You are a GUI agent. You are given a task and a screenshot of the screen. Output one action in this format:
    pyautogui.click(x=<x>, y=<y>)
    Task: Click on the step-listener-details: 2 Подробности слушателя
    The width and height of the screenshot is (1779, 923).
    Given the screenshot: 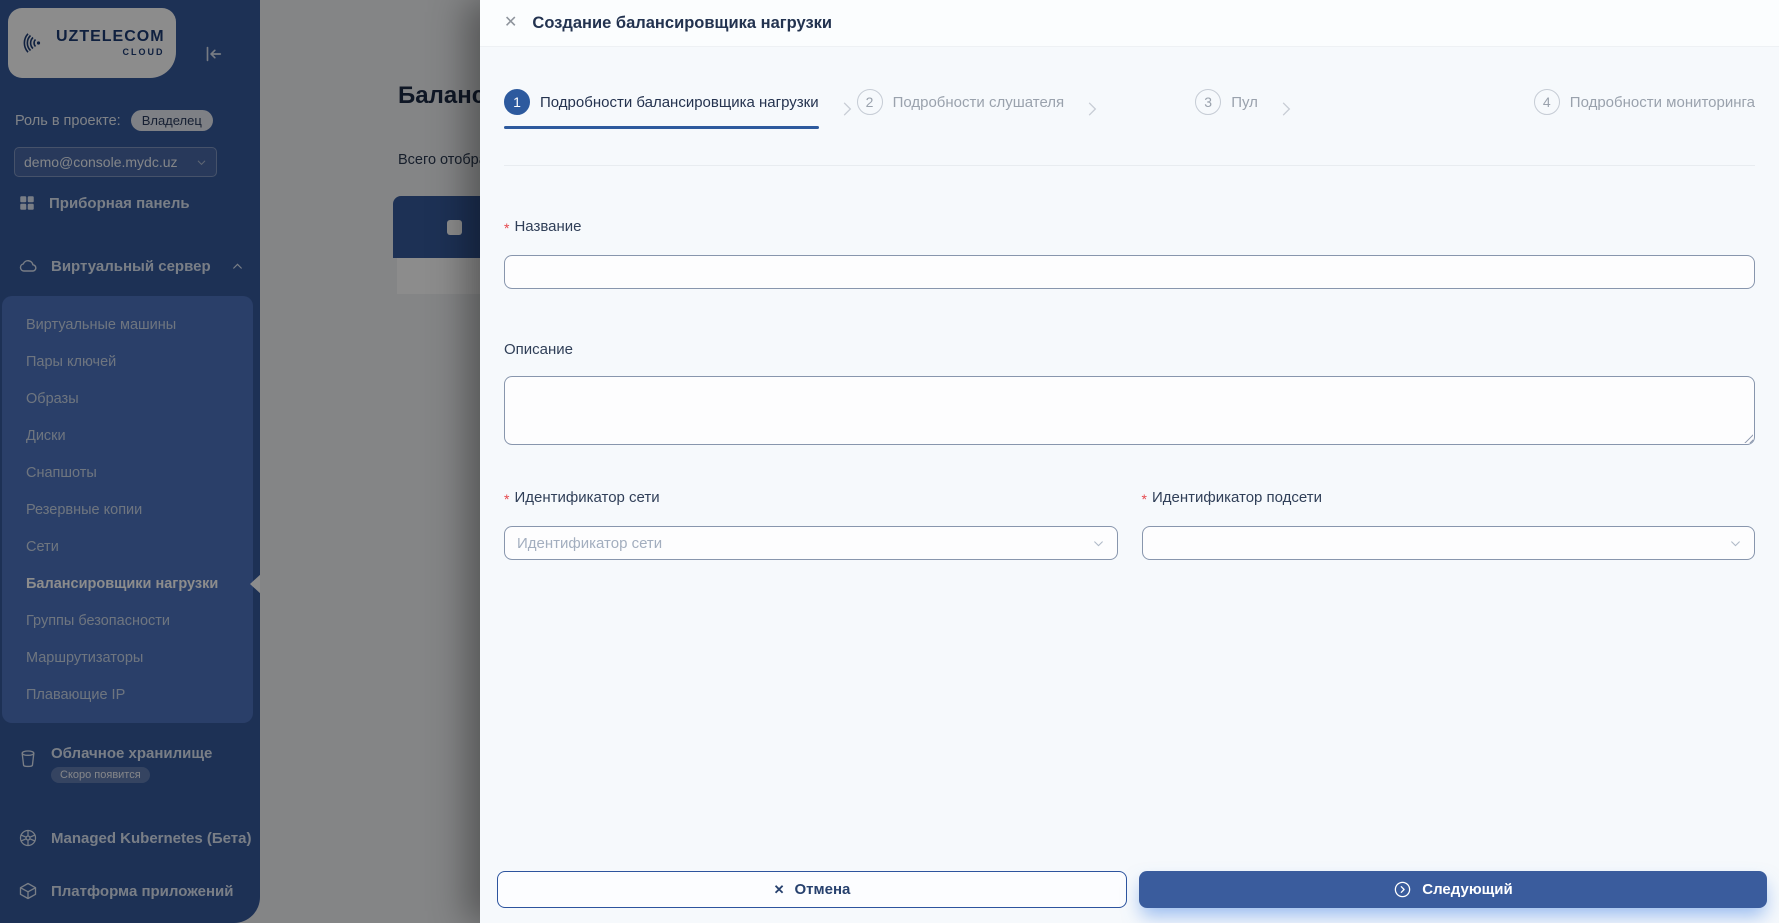 What is the action you would take?
    pyautogui.click(x=1026, y=109)
    